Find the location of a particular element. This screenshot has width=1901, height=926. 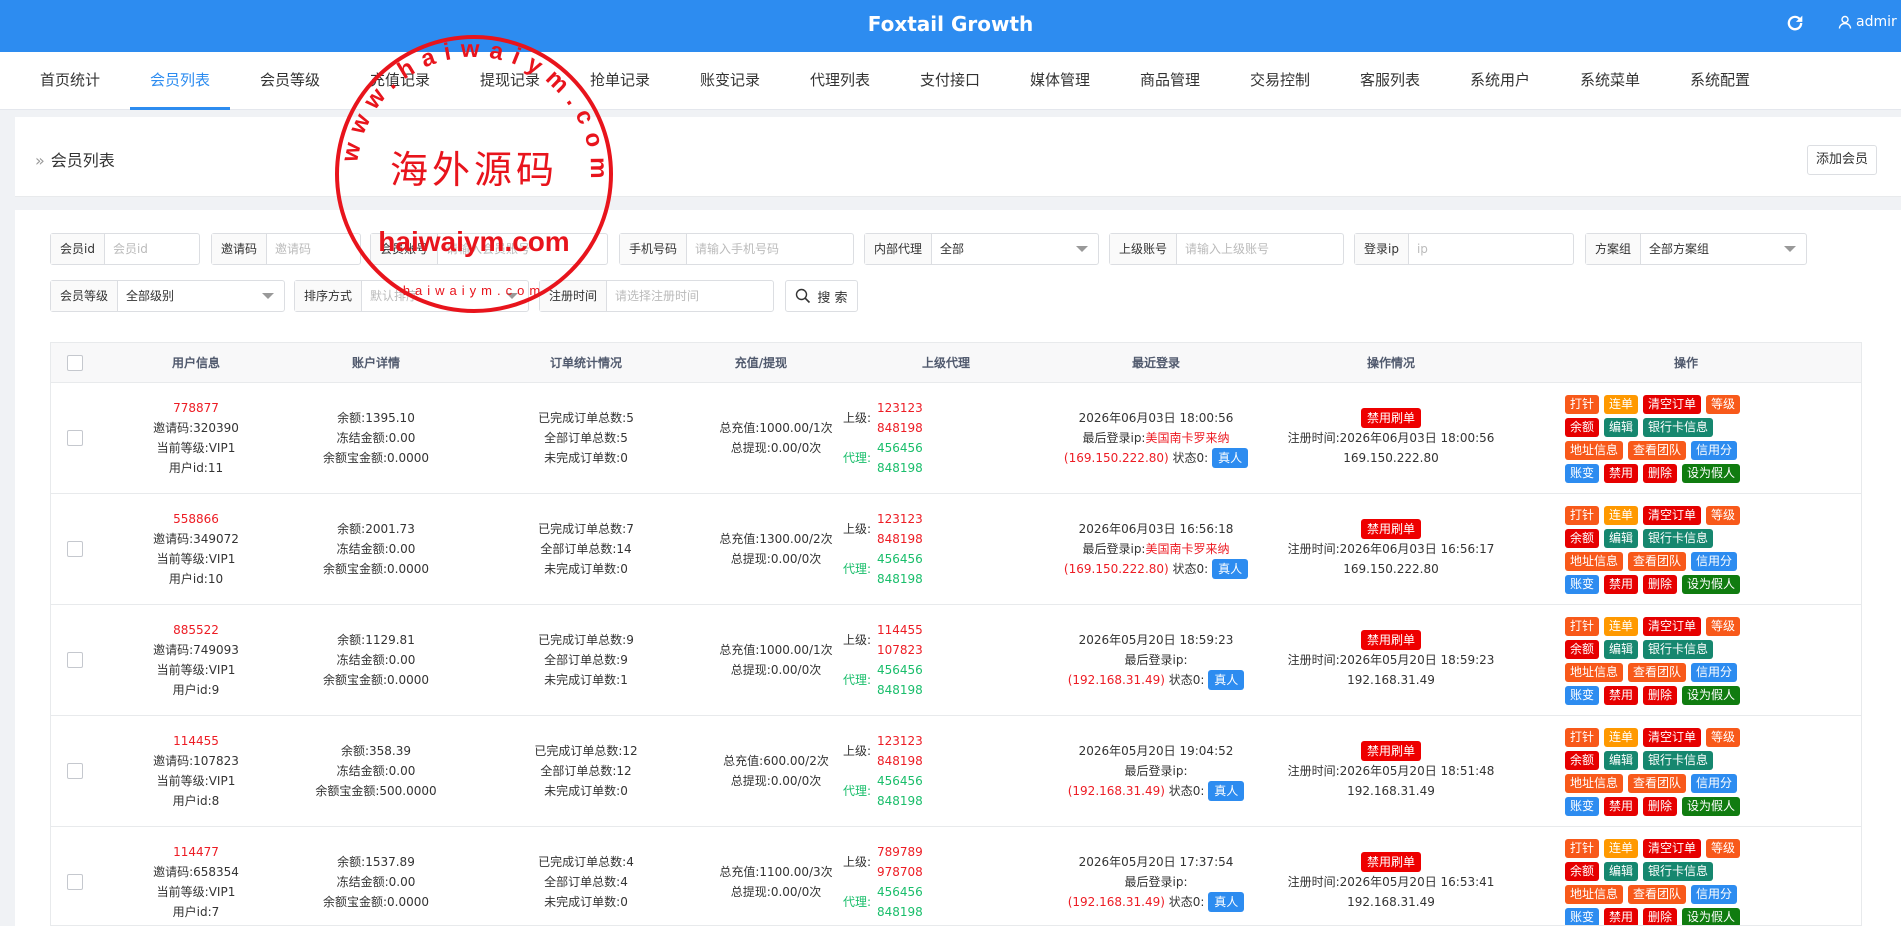

tab-payment-api: 支付接口 is located at coordinates (950, 81).